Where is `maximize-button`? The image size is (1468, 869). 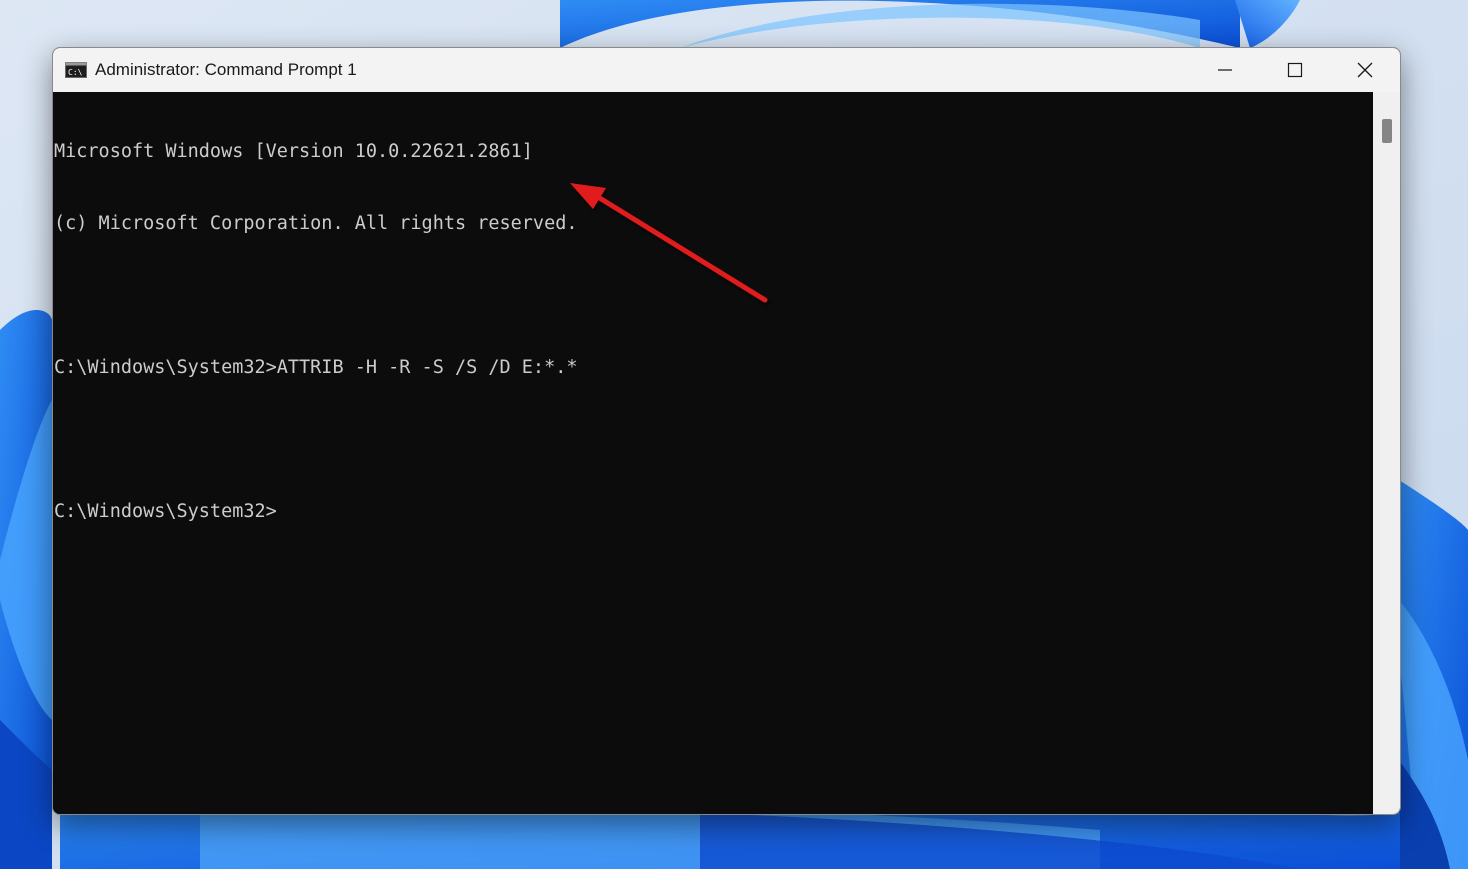
maximize-button is located at coordinates (1295, 70).